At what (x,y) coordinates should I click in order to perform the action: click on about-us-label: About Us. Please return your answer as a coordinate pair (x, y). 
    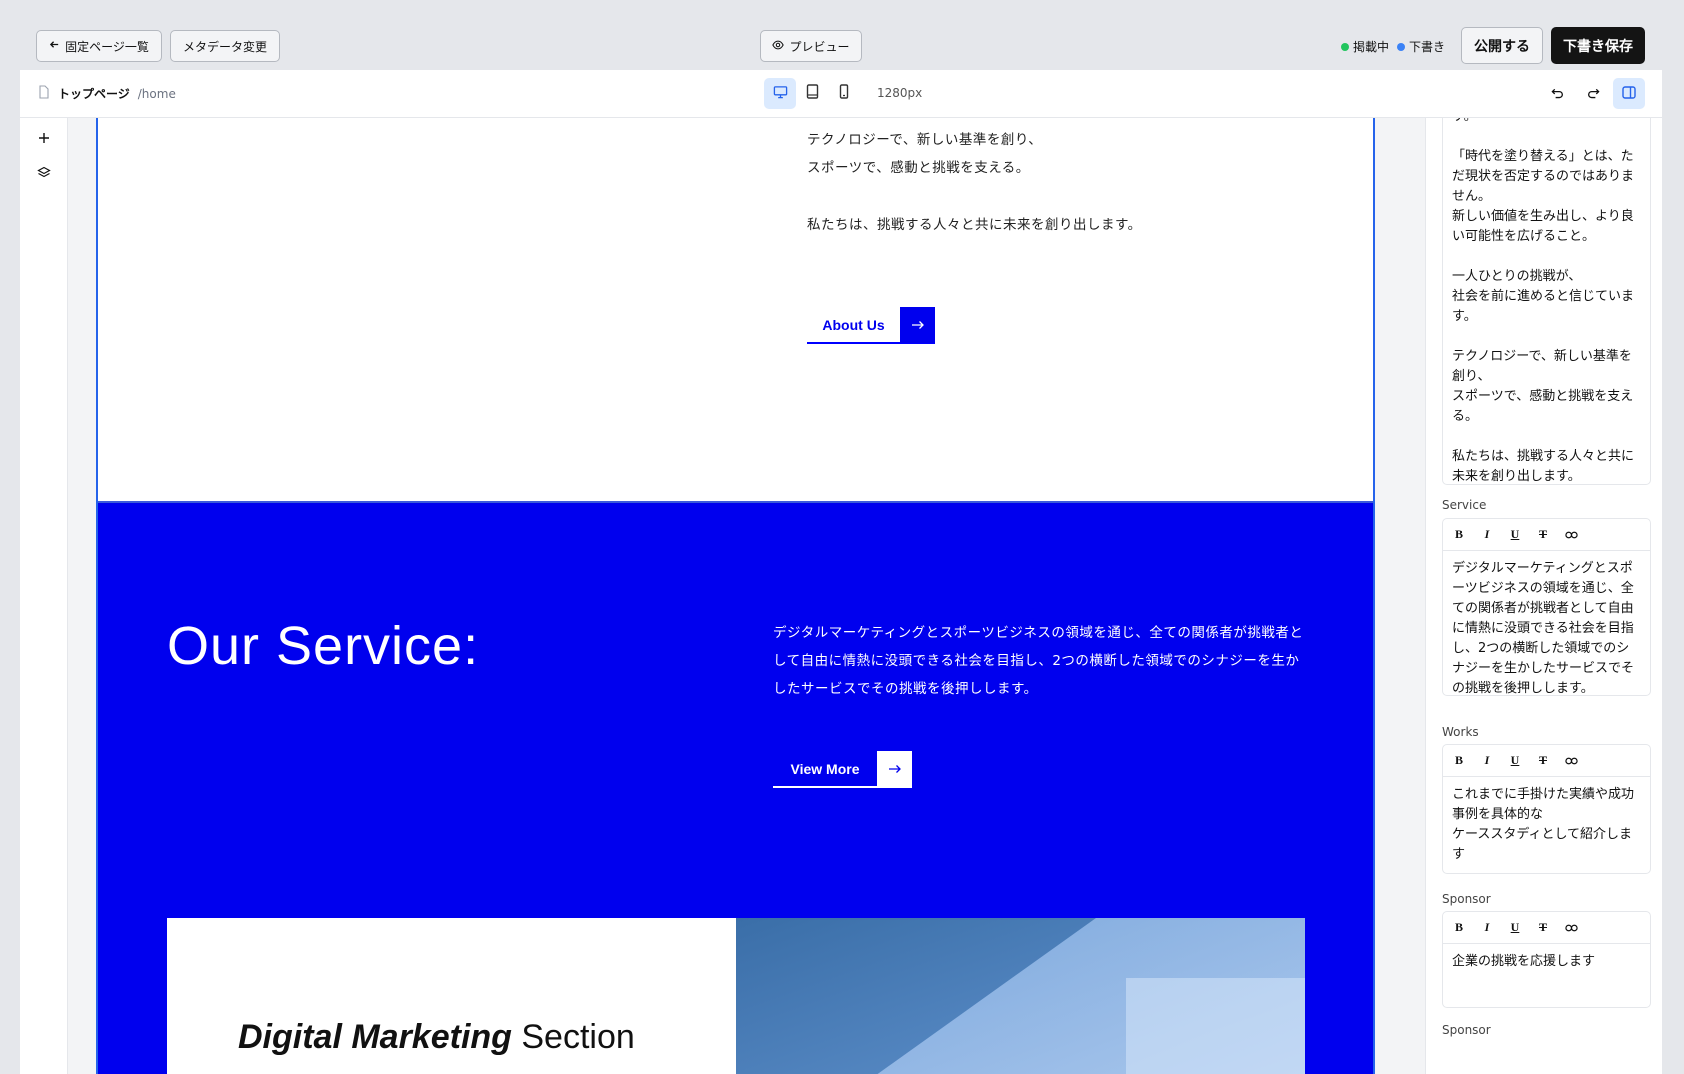
    Looking at the image, I should click on (853, 325).